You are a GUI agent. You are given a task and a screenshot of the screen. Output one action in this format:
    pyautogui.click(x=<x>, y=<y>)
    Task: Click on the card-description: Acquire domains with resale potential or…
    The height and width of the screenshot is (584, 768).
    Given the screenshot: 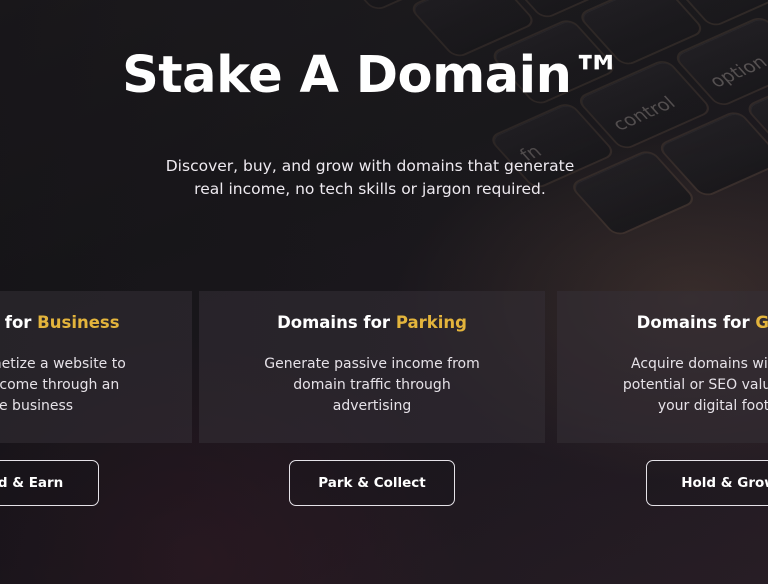 What is the action you would take?
    pyautogui.click(x=695, y=385)
    